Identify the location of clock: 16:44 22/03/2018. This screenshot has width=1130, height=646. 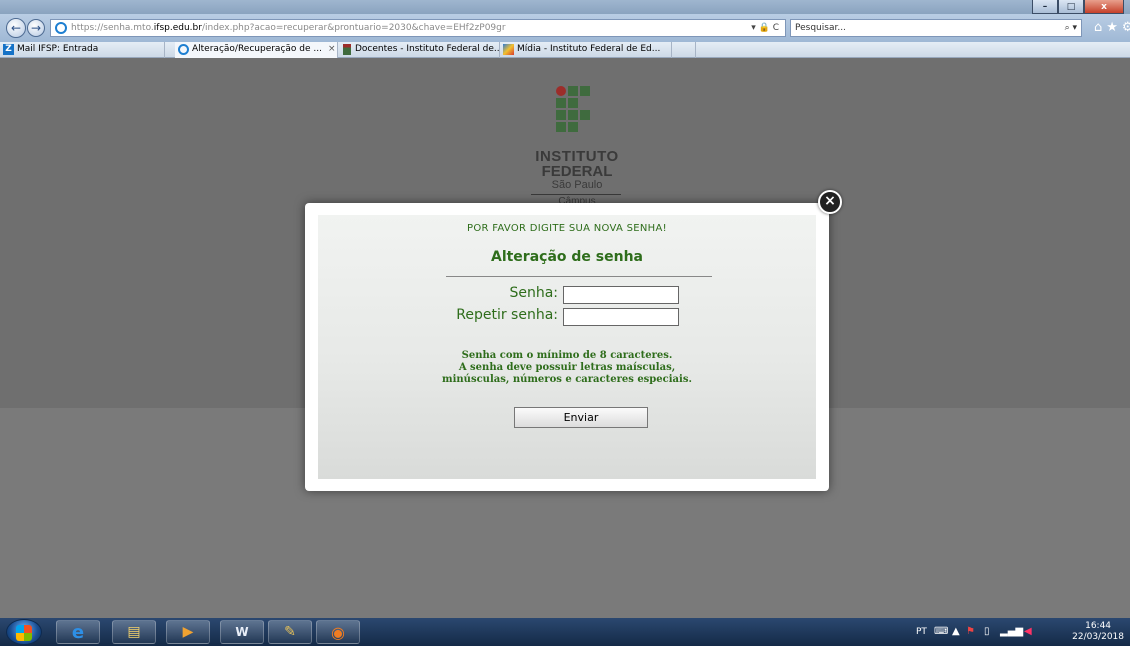
(1098, 632).